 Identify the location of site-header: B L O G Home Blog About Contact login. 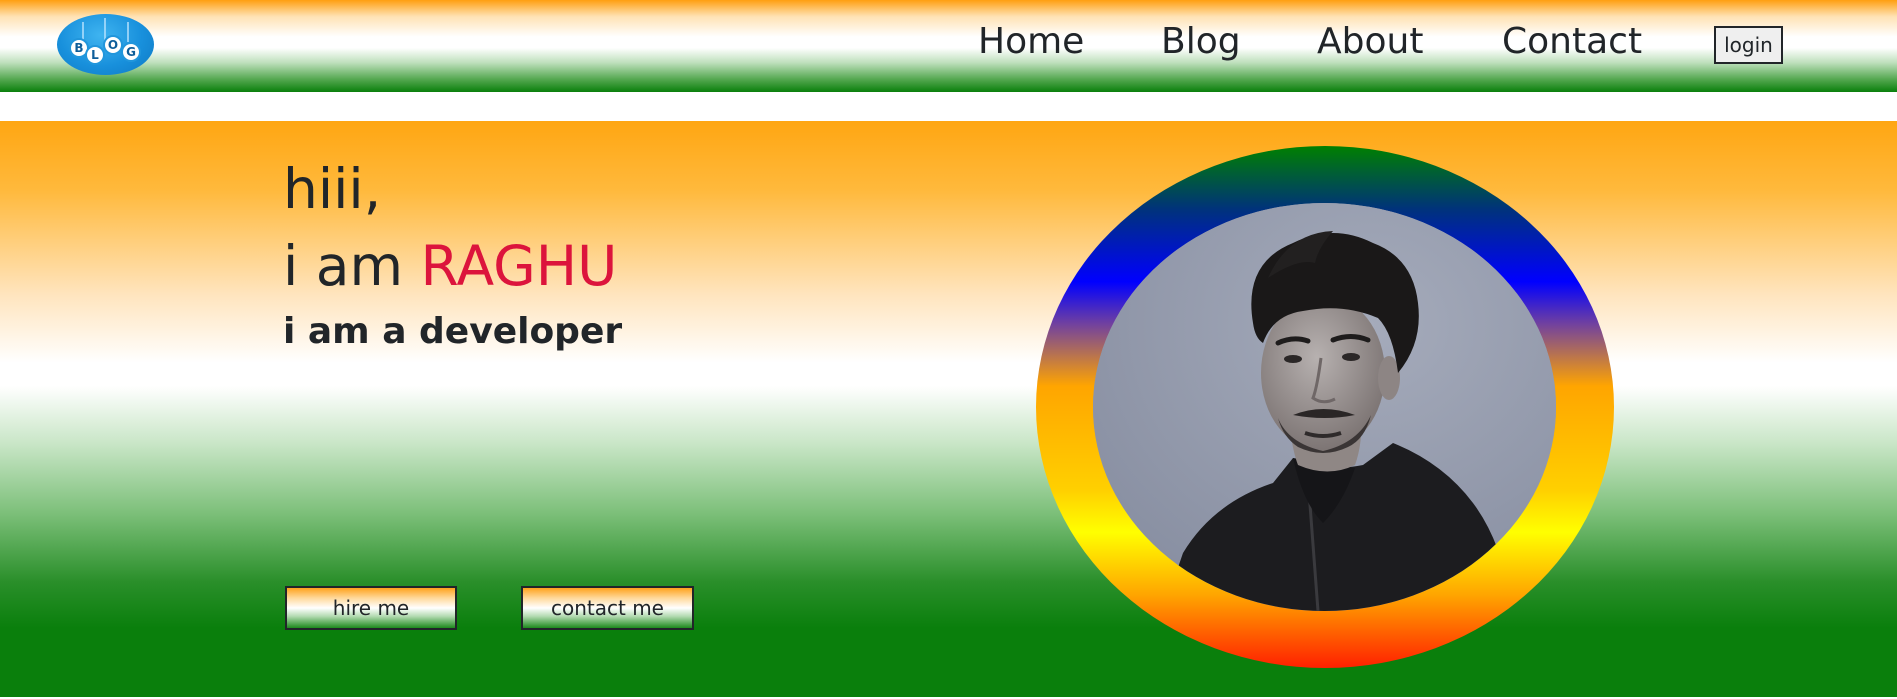
(948, 46).